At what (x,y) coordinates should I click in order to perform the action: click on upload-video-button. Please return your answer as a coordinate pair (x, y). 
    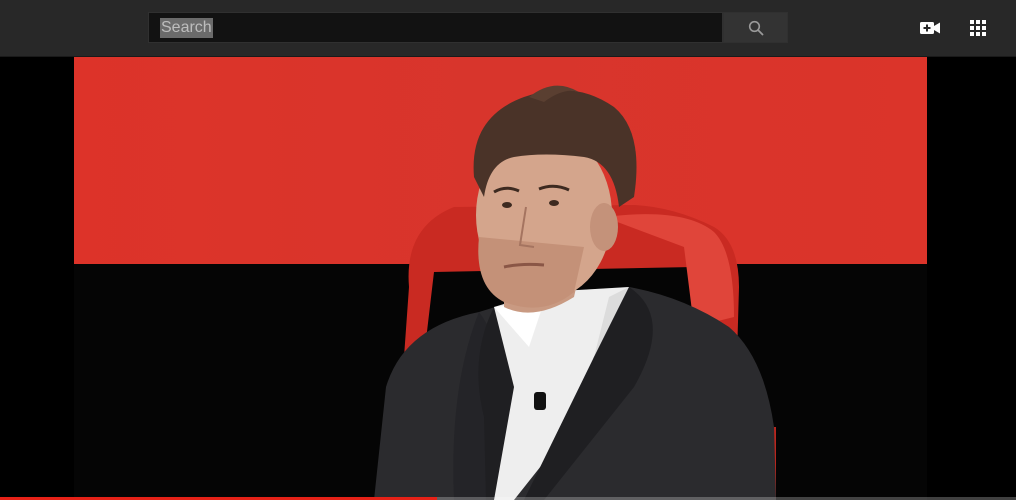
    Looking at the image, I should click on (930, 28).